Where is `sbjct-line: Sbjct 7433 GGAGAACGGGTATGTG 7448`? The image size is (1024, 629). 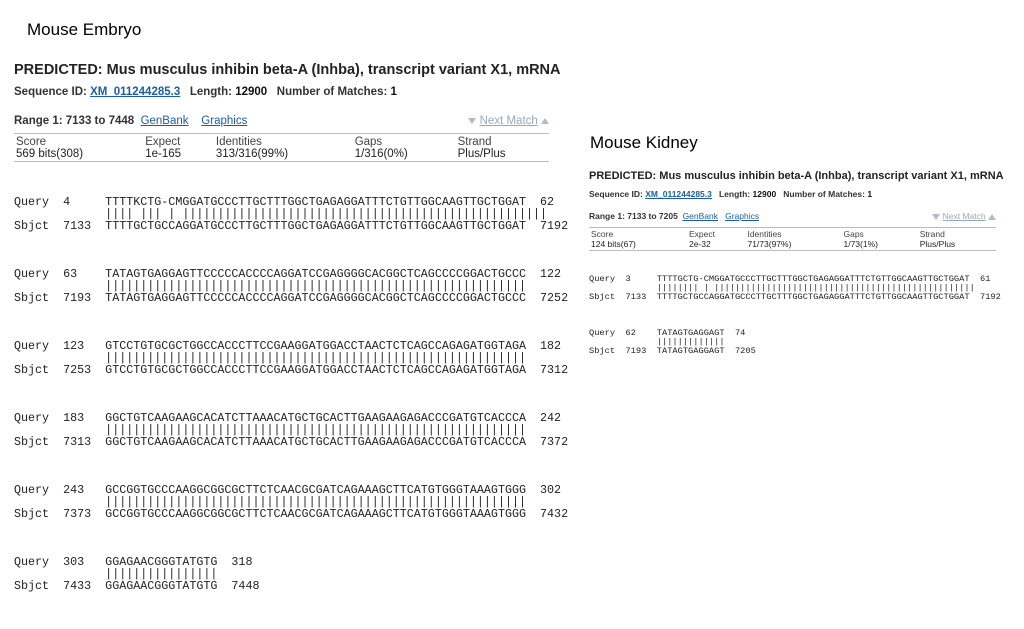
sbjct-line: Sbjct 7433 GGAGAACGGGTATGTG 7448 is located at coordinates (137, 586).